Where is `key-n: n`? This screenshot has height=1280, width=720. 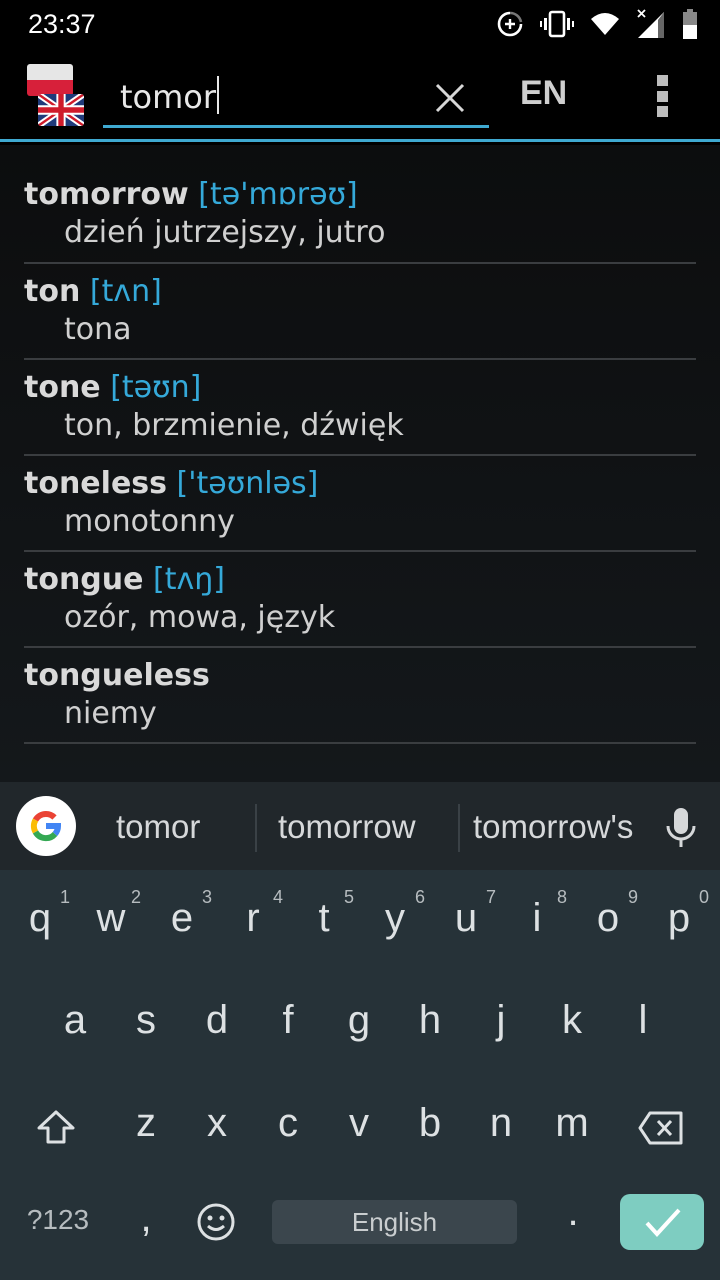
key-n: n is located at coordinates (501, 1125).